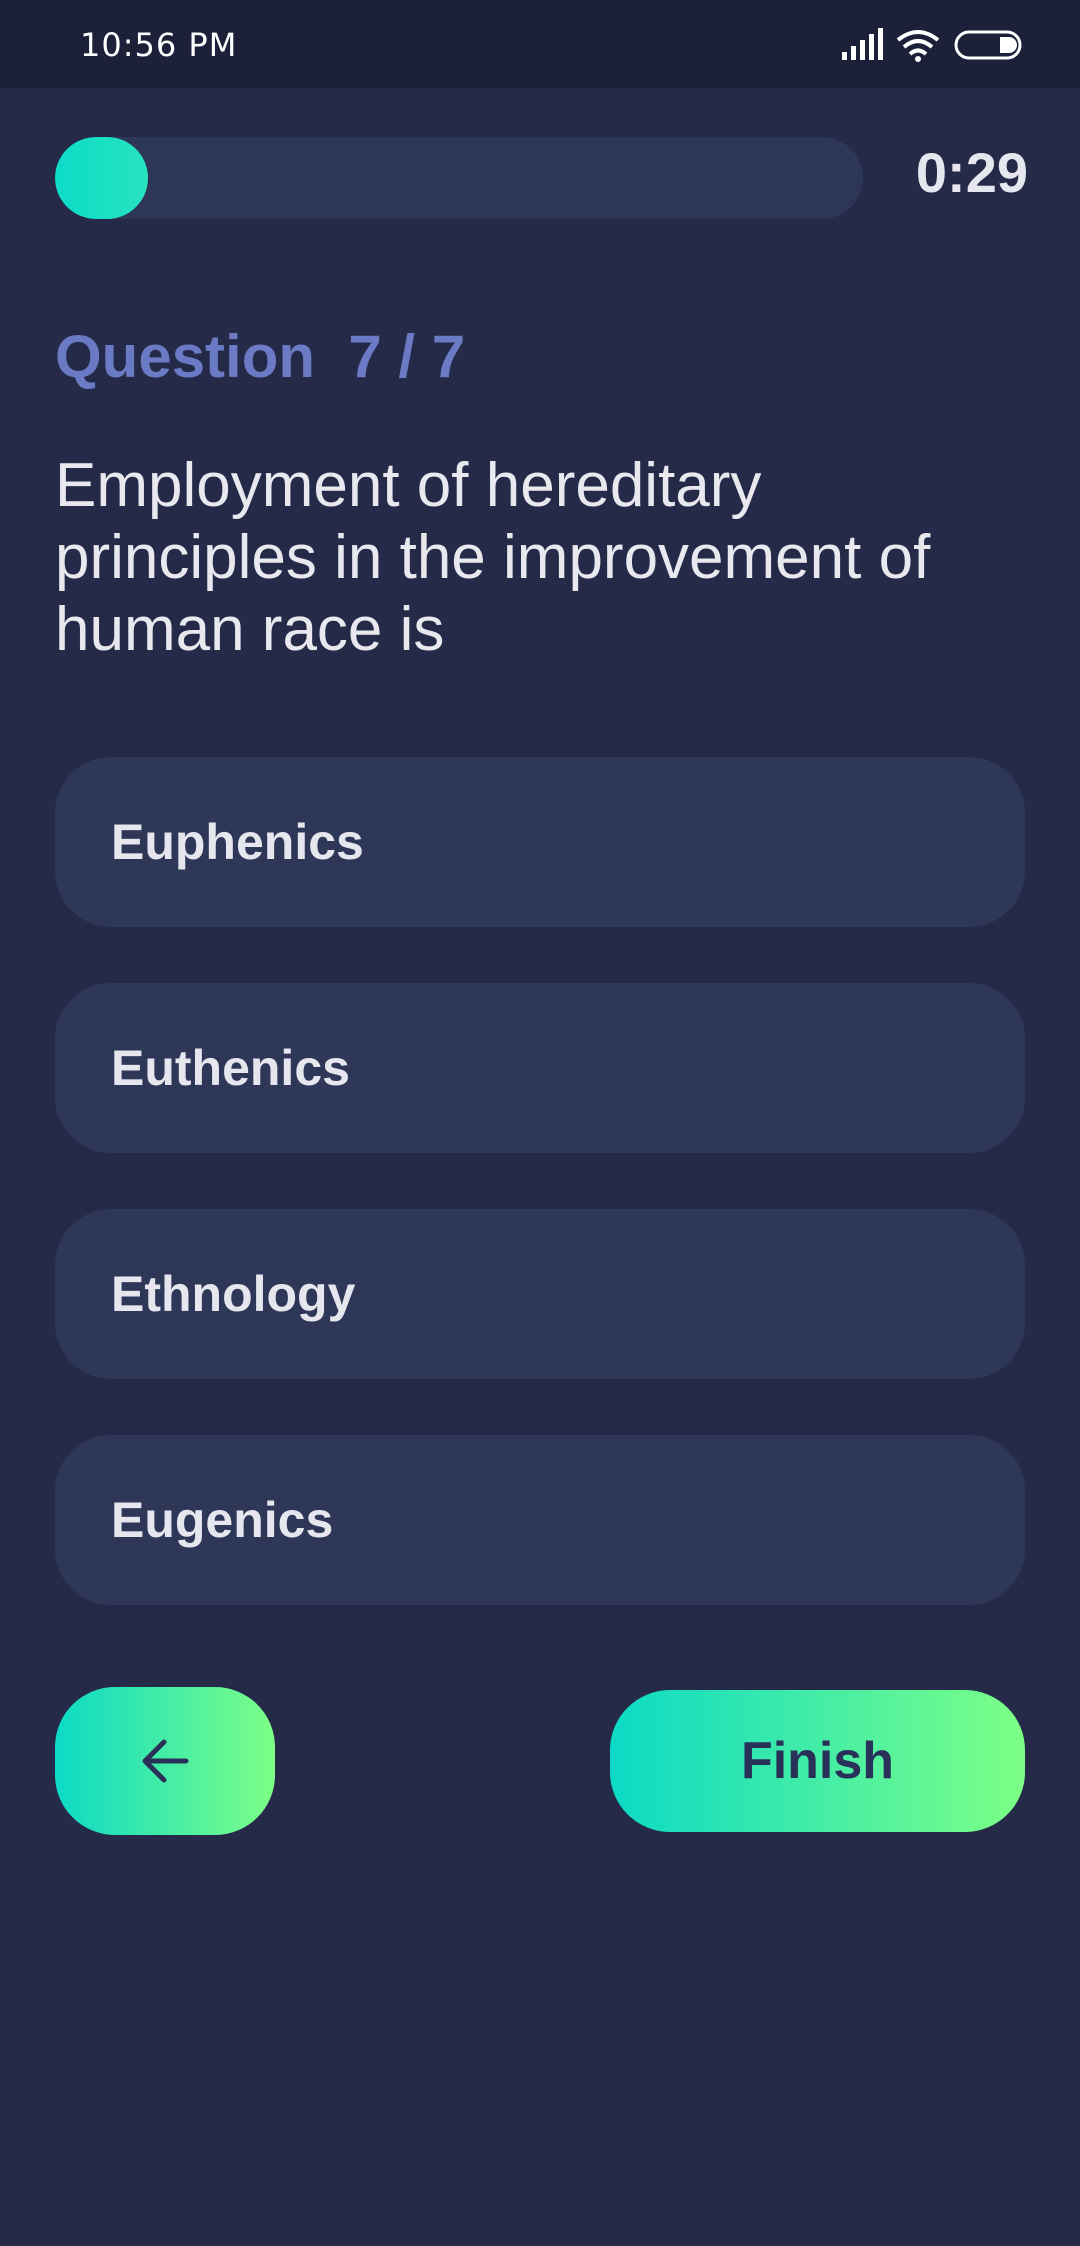  I want to click on countdown-timer: 0:29, so click(971, 172).